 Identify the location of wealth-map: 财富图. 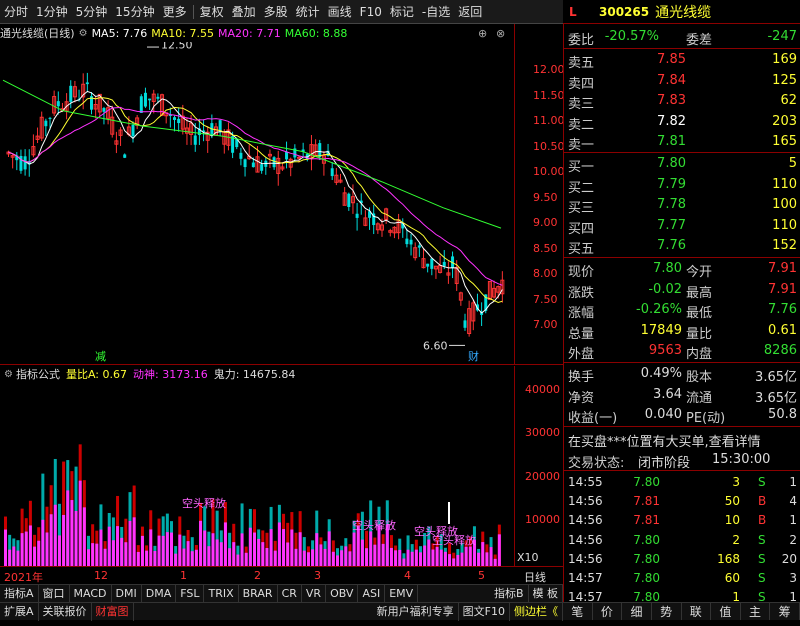
(113, 611).